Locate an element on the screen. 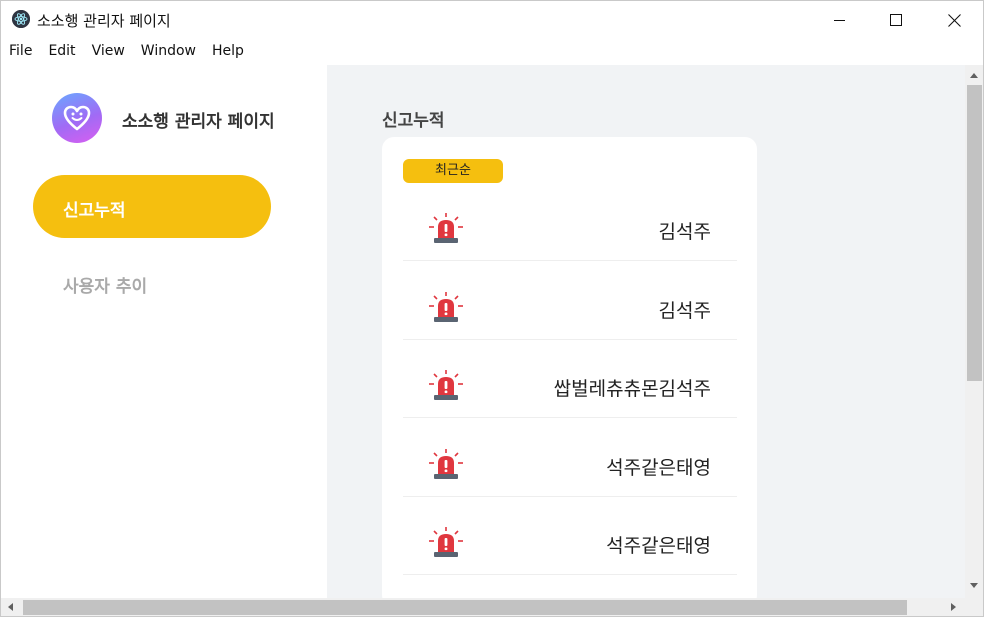  sort-button: 최근순 is located at coordinates (453, 171).